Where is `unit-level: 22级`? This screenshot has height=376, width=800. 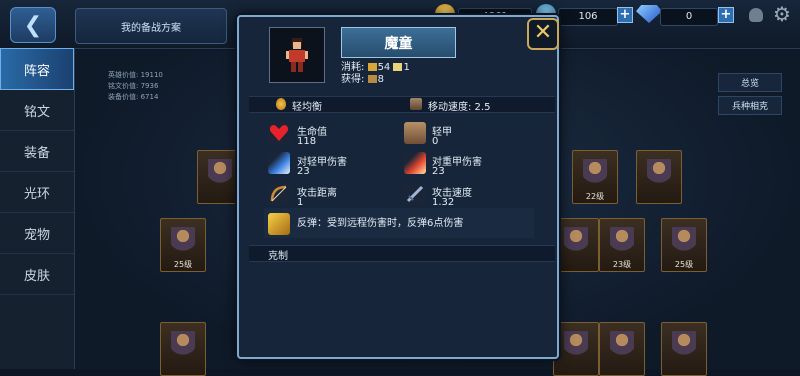
unit-level: 22级 is located at coordinates (595, 196).